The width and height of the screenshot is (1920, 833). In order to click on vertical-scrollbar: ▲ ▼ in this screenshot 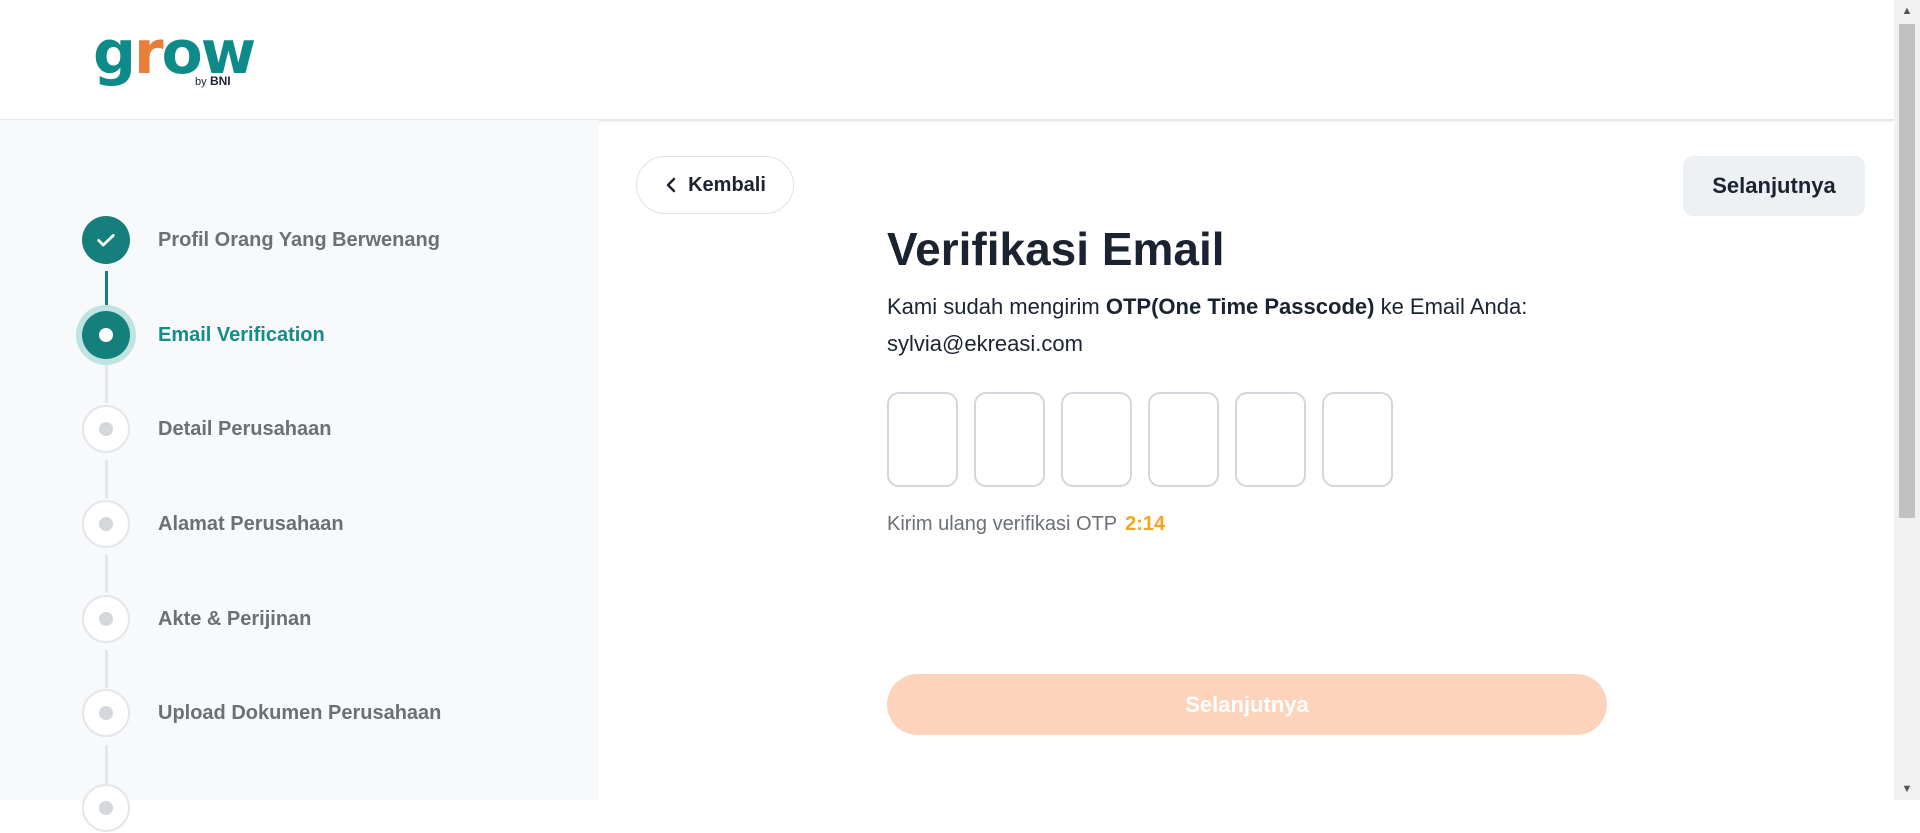, I will do `click(1907, 400)`.